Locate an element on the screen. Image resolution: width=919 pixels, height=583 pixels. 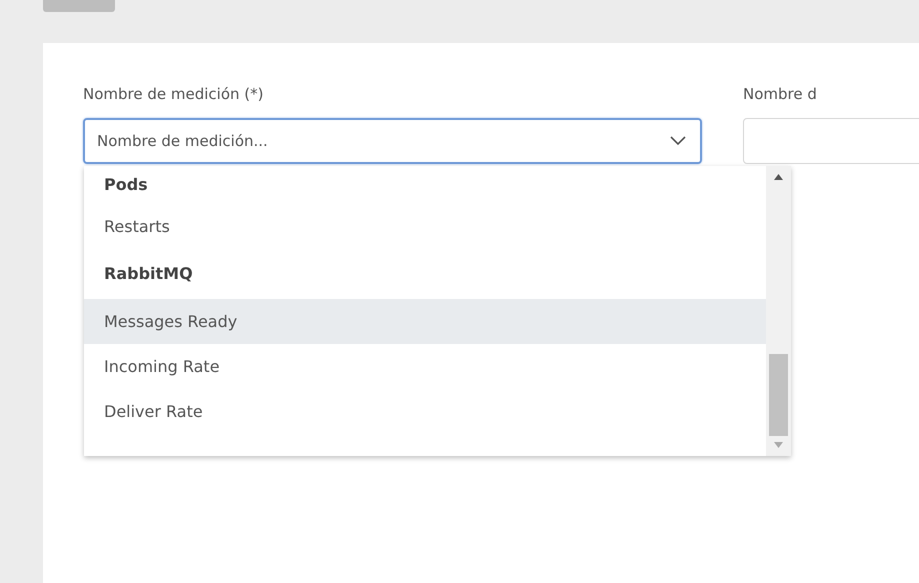
scroll-down-icon is located at coordinates (778, 445).